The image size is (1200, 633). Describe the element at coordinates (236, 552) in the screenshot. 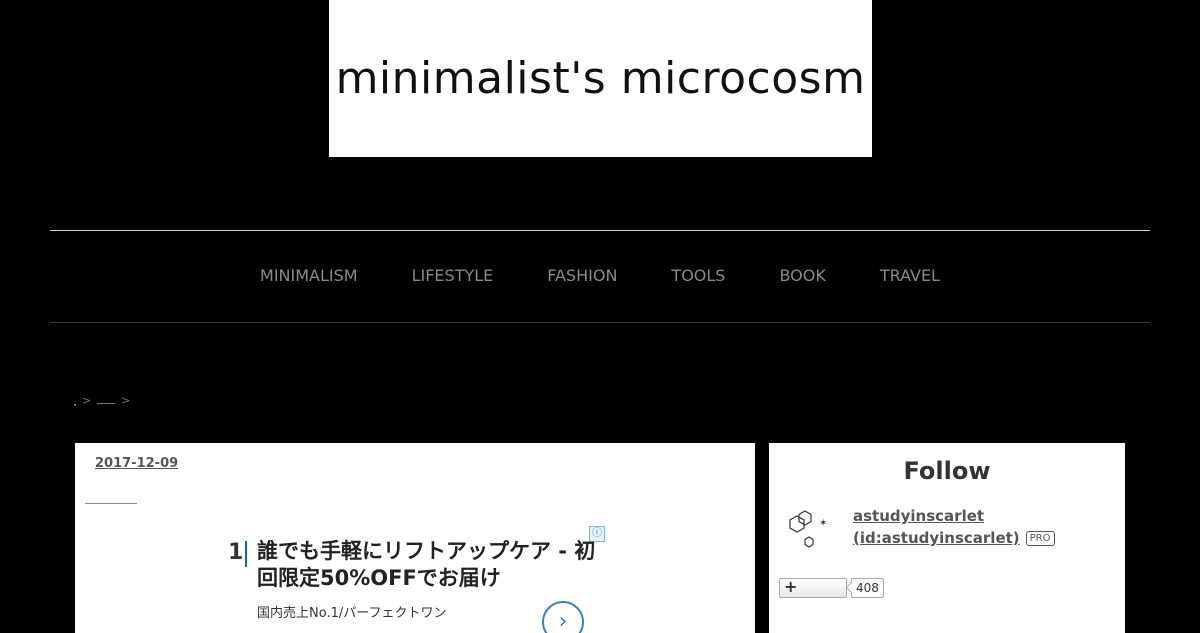

I see `ad-number: 1` at that location.